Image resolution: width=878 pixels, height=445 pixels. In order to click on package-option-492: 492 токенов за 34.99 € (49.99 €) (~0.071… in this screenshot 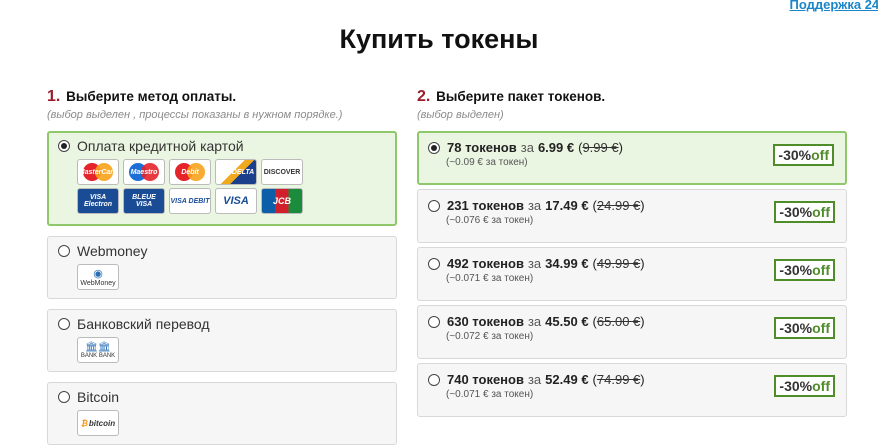, I will do `click(632, 274)`.